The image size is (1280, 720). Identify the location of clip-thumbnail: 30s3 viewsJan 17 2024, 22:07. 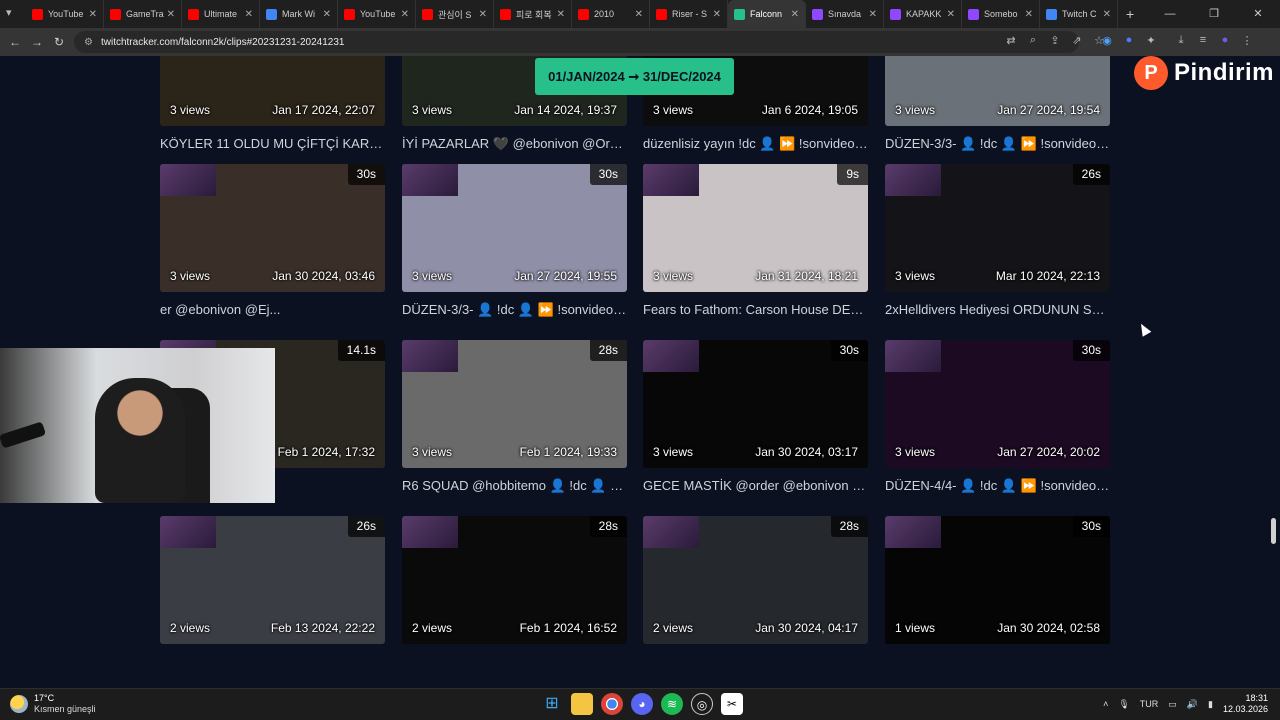
(272, 91).